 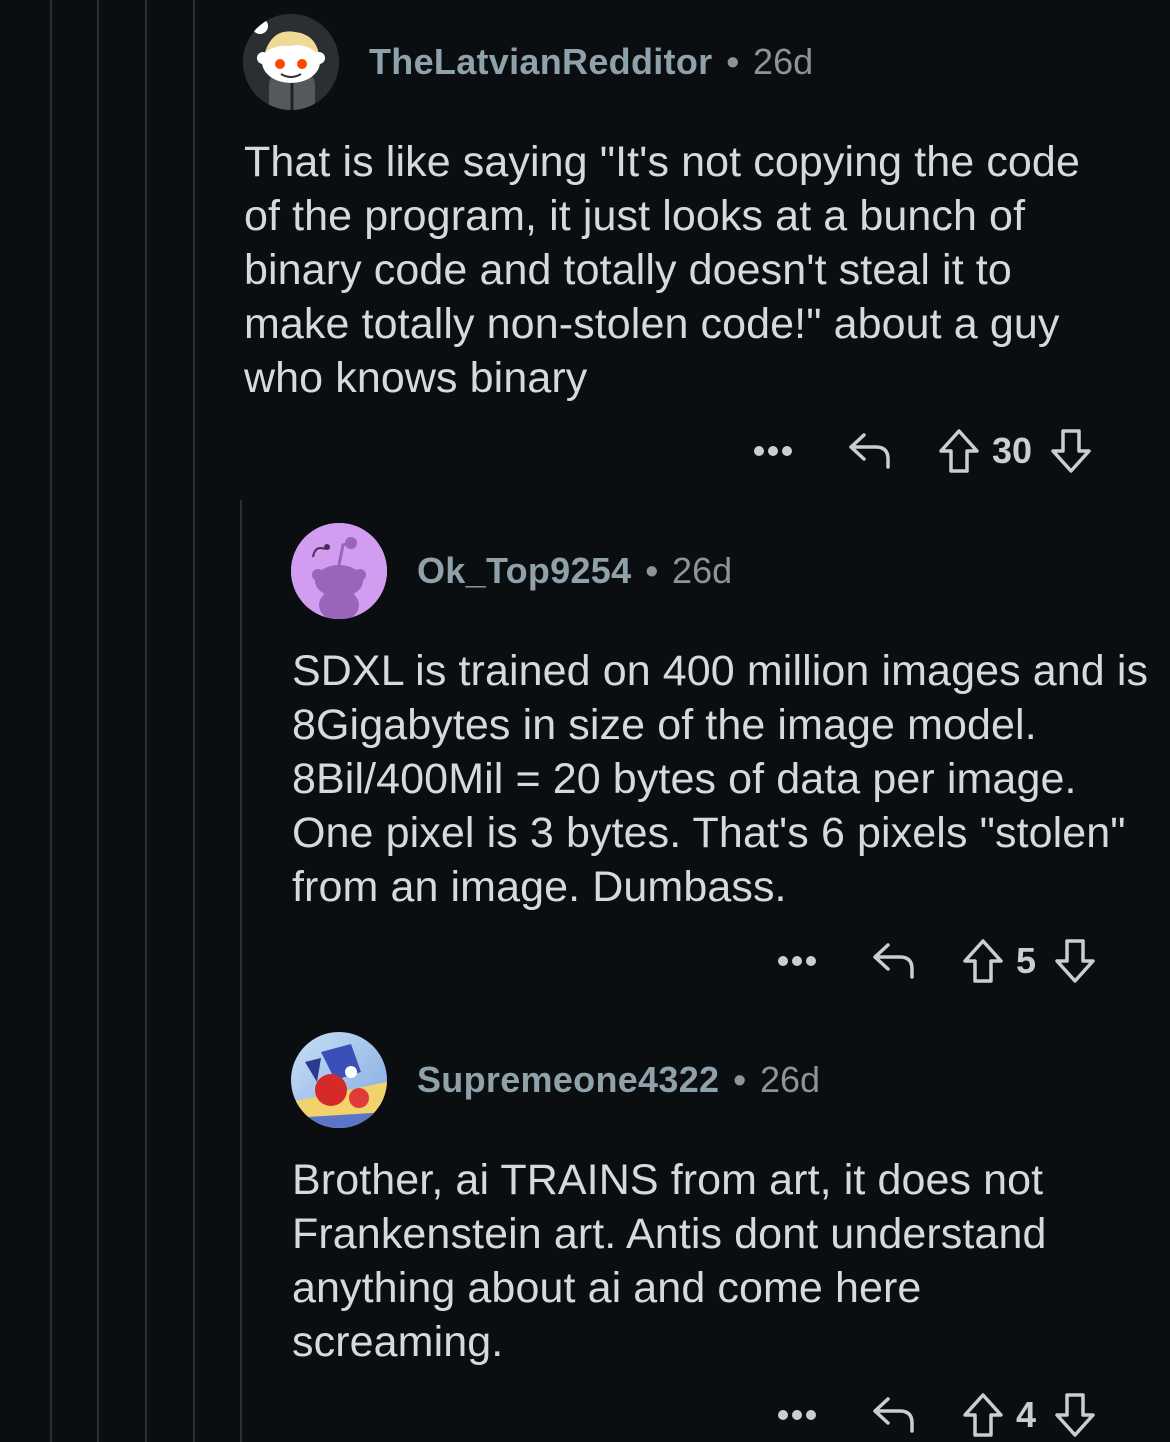 What do you see at coordinates (924, 451) in the screenshot?
I see `comment-actions: 30` at bounding box center [924, 451].